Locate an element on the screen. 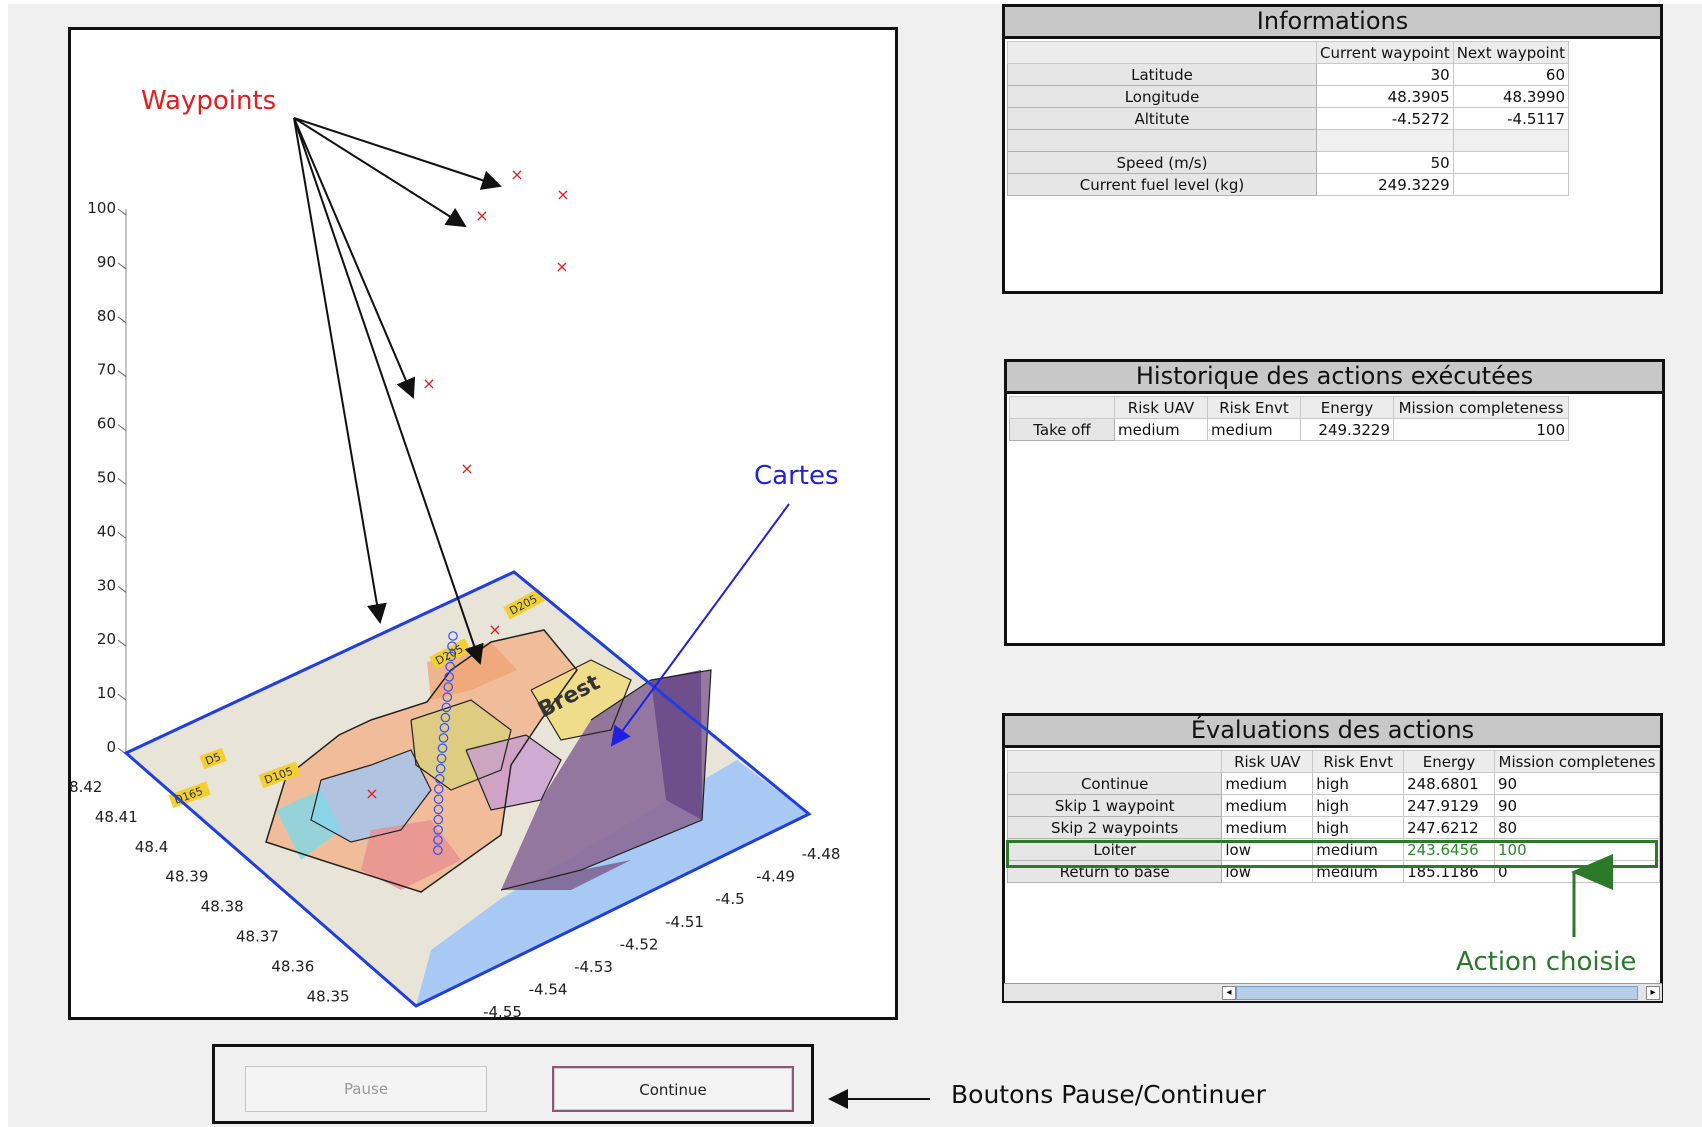 The image size is (1702, 1127). info-row-label: Latitude is located at coordinates (1162, 74).